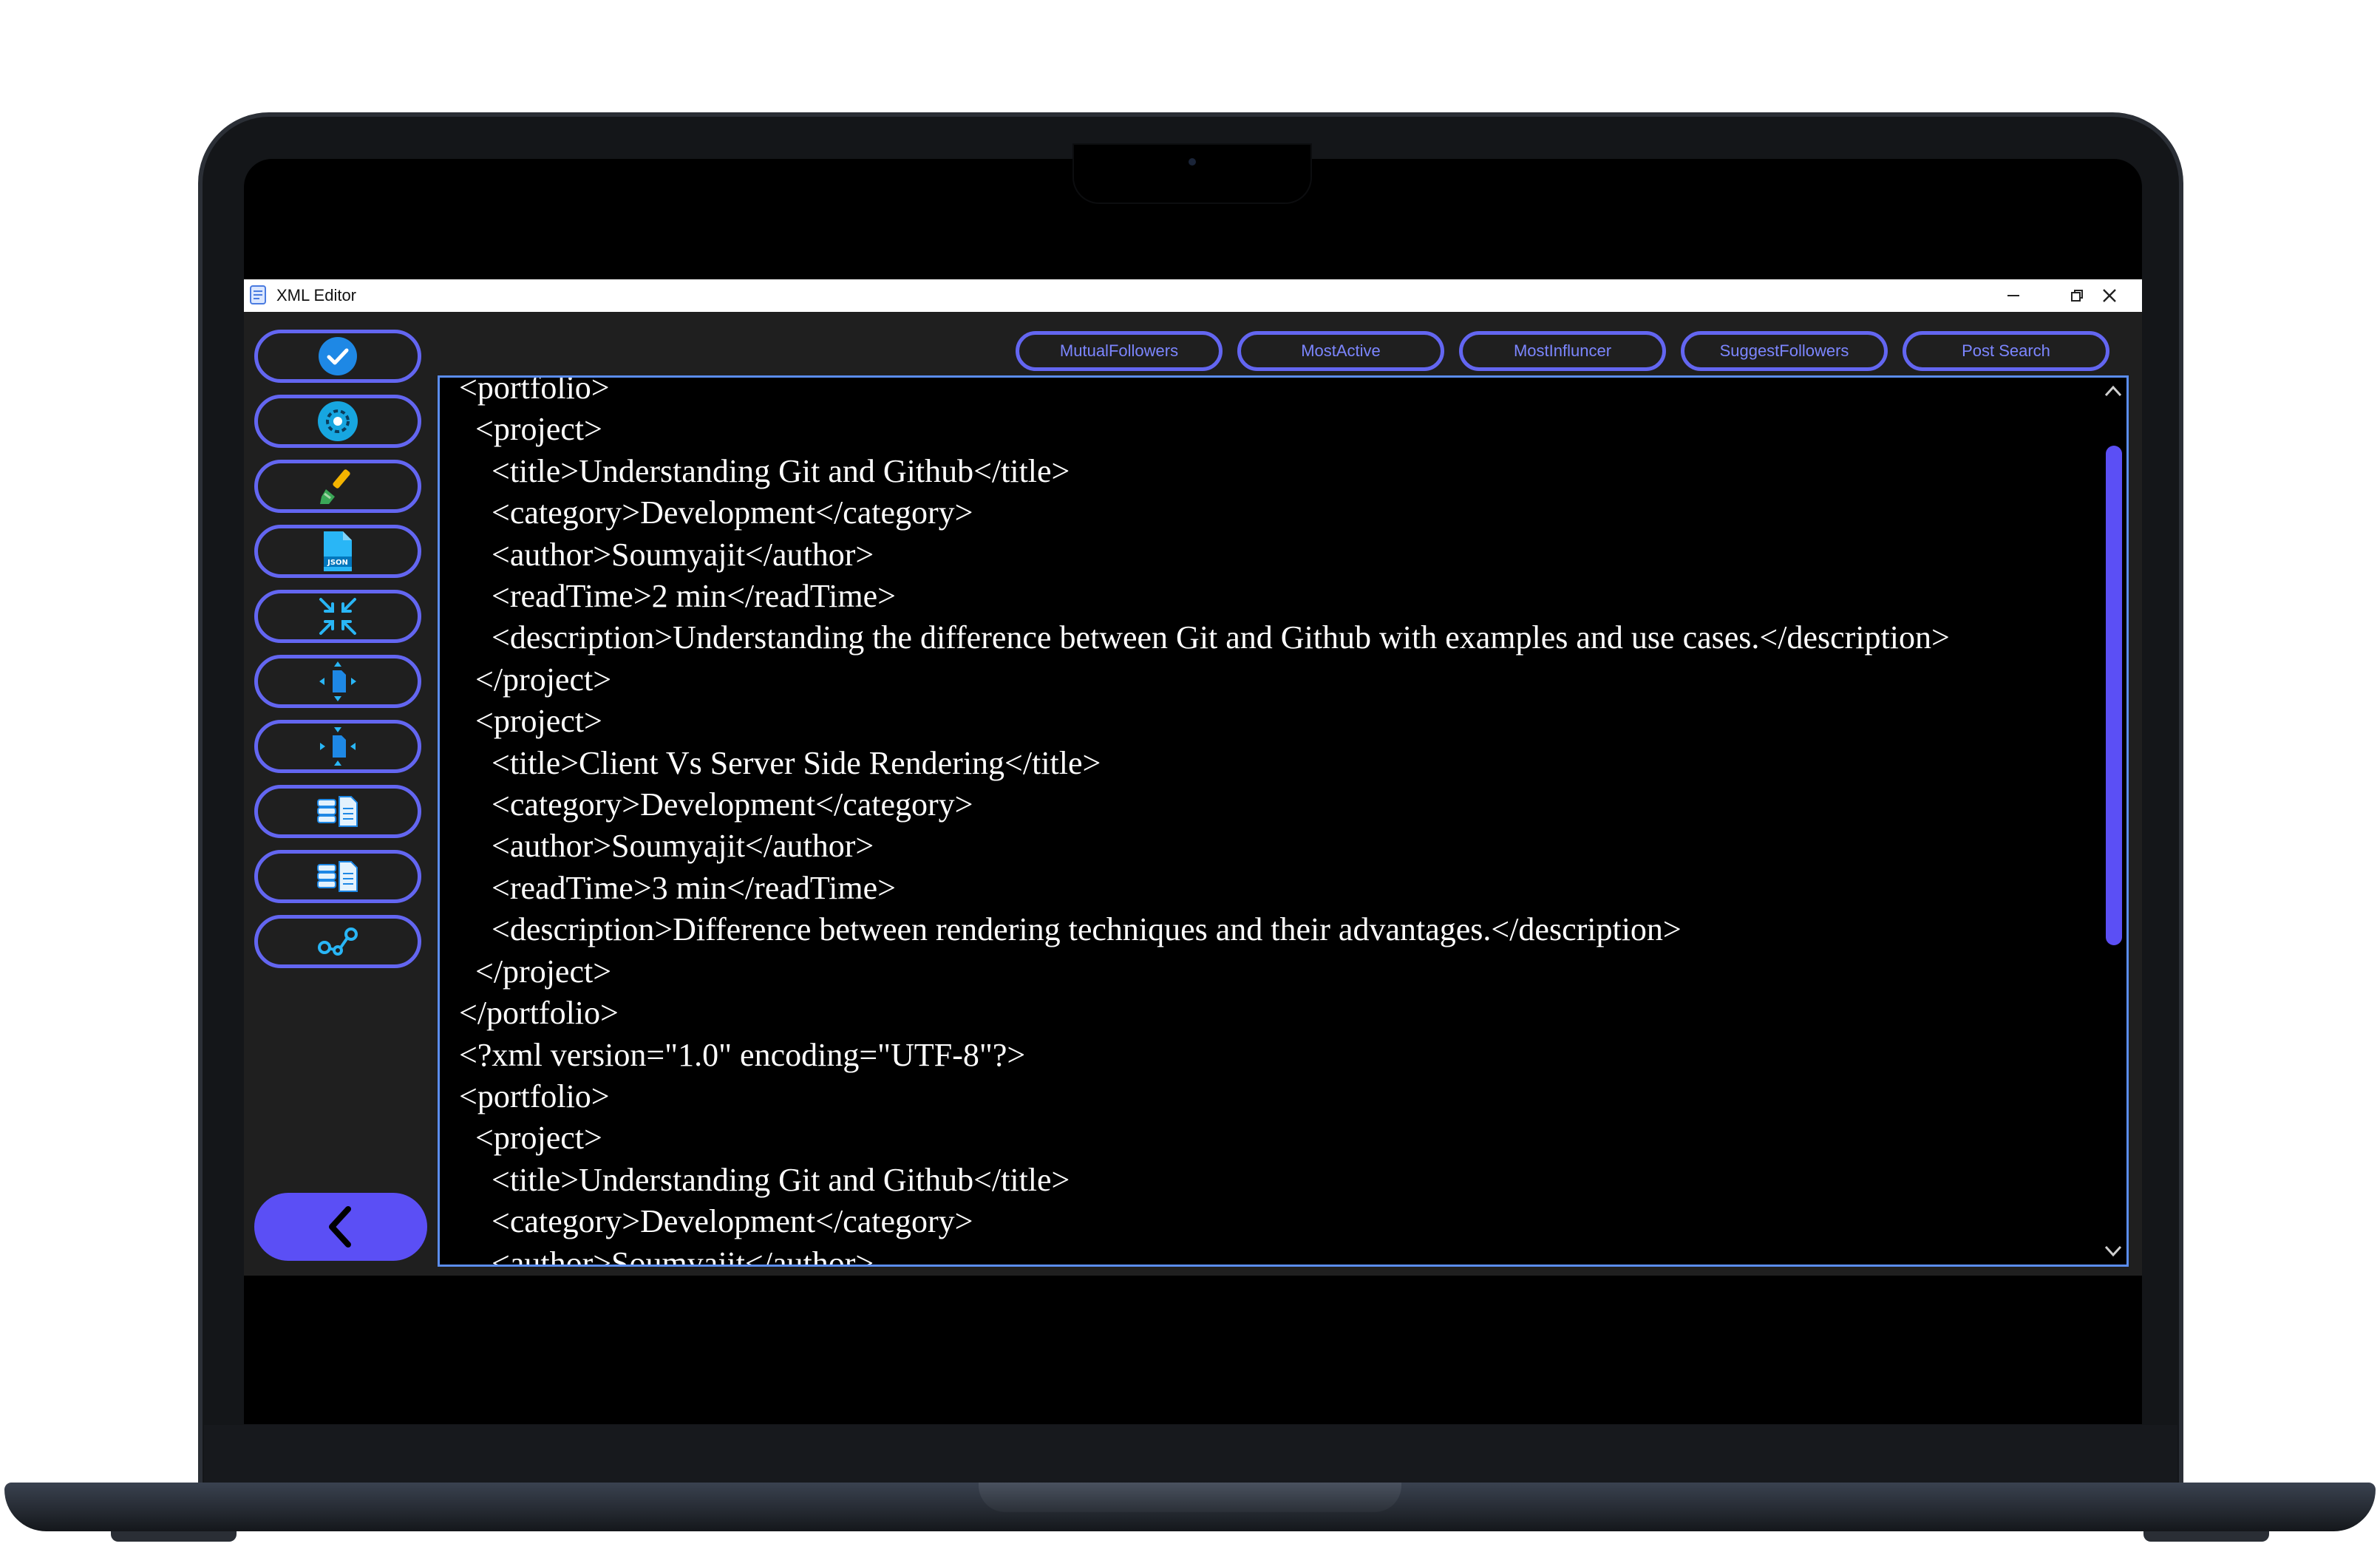  I want to click on compress-button, so click(337, 682).